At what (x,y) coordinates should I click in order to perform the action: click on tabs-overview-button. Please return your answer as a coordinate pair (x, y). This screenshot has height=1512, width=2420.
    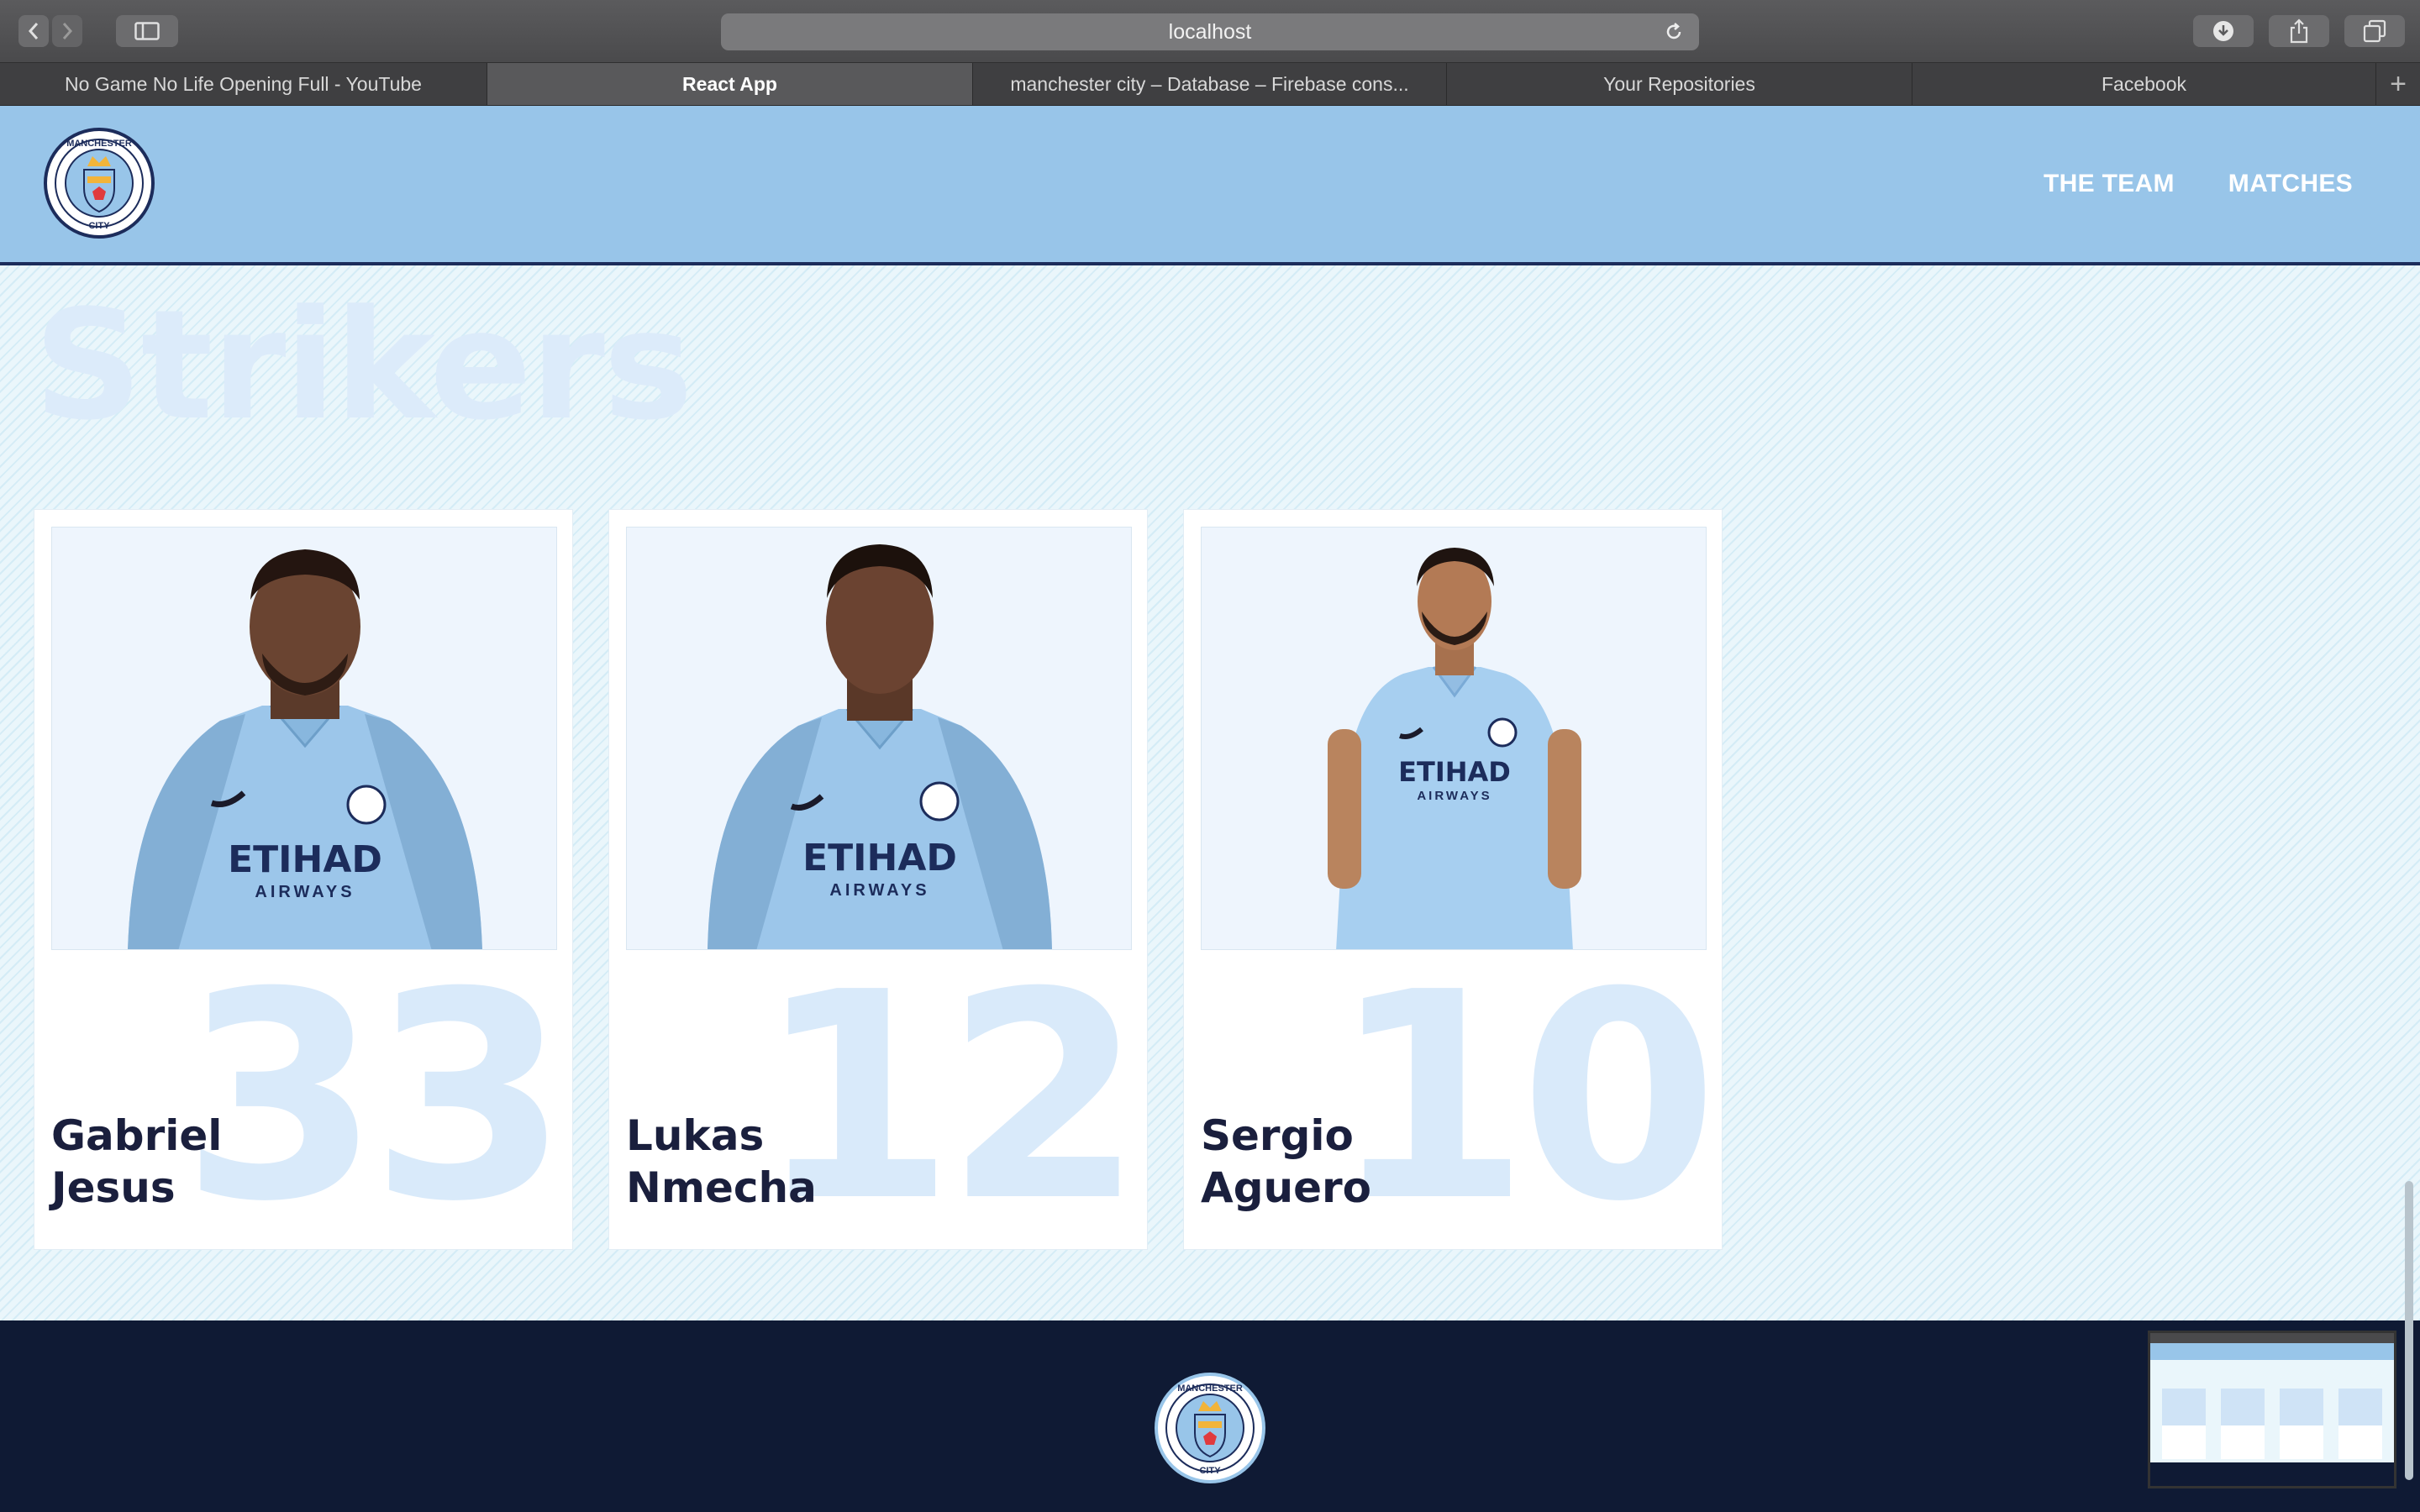
    Looking at the image, I should click on (2374, 31).